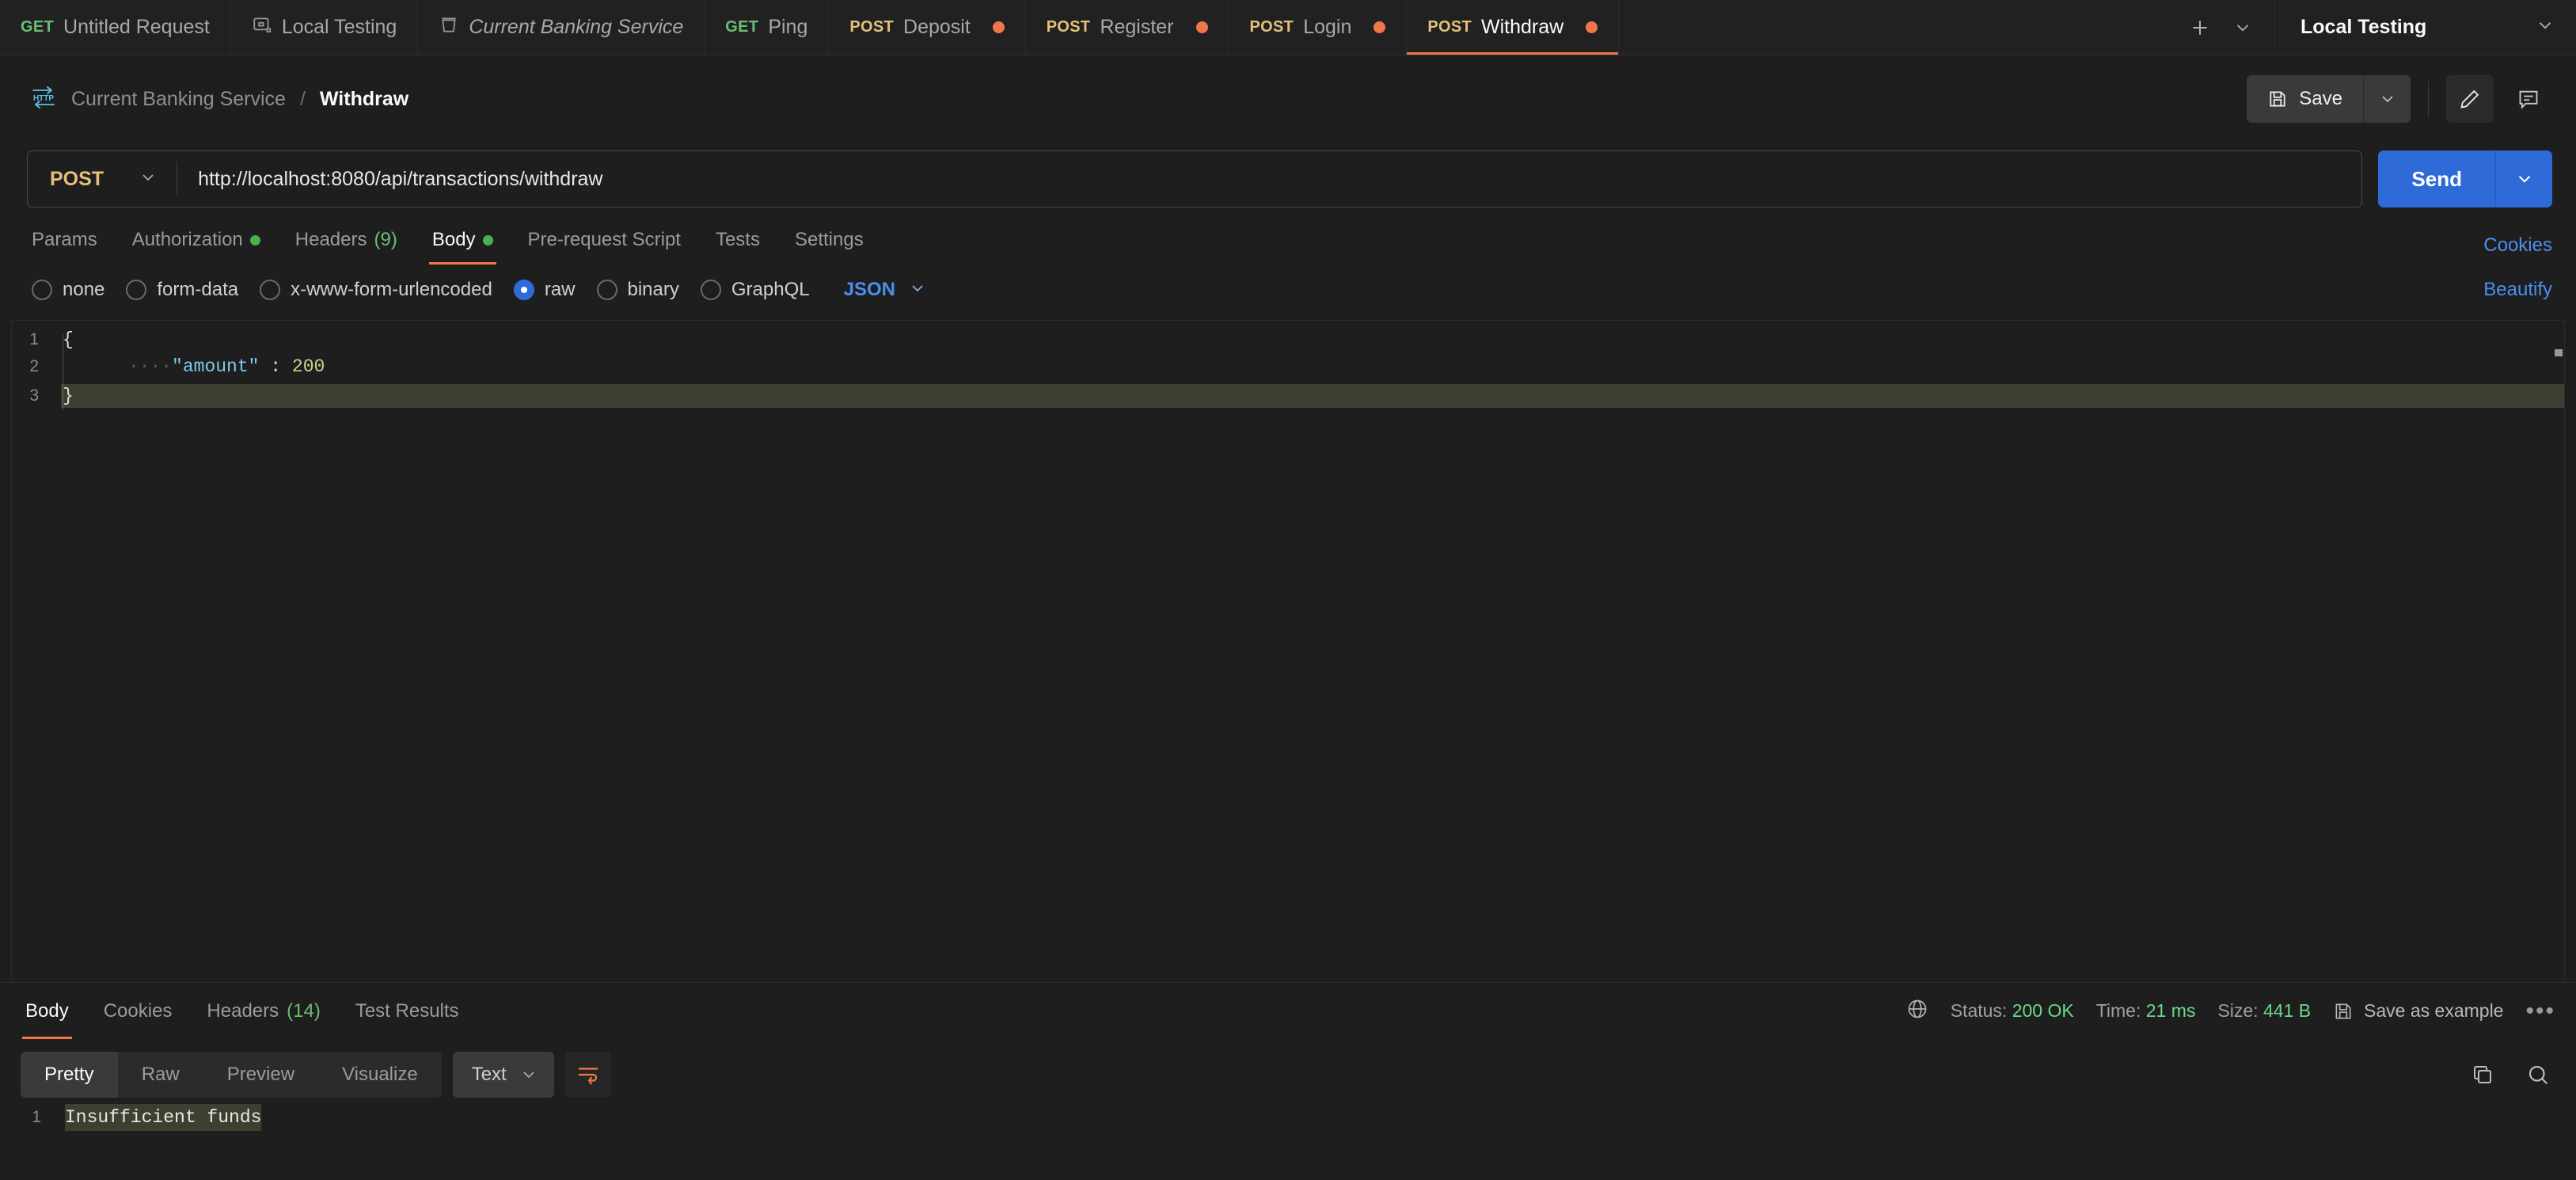  I want to click on response-more-options-button: •••, so click(2540, 1010).